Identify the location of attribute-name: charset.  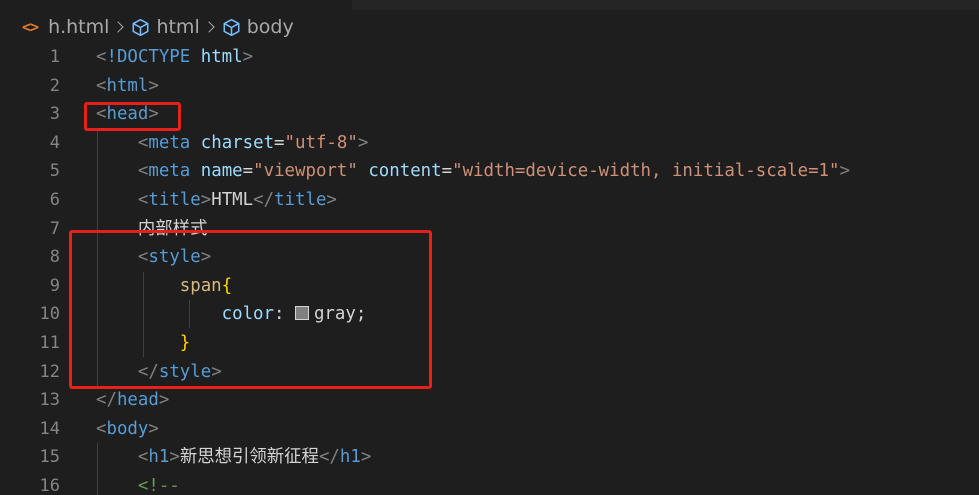
(237, 142).